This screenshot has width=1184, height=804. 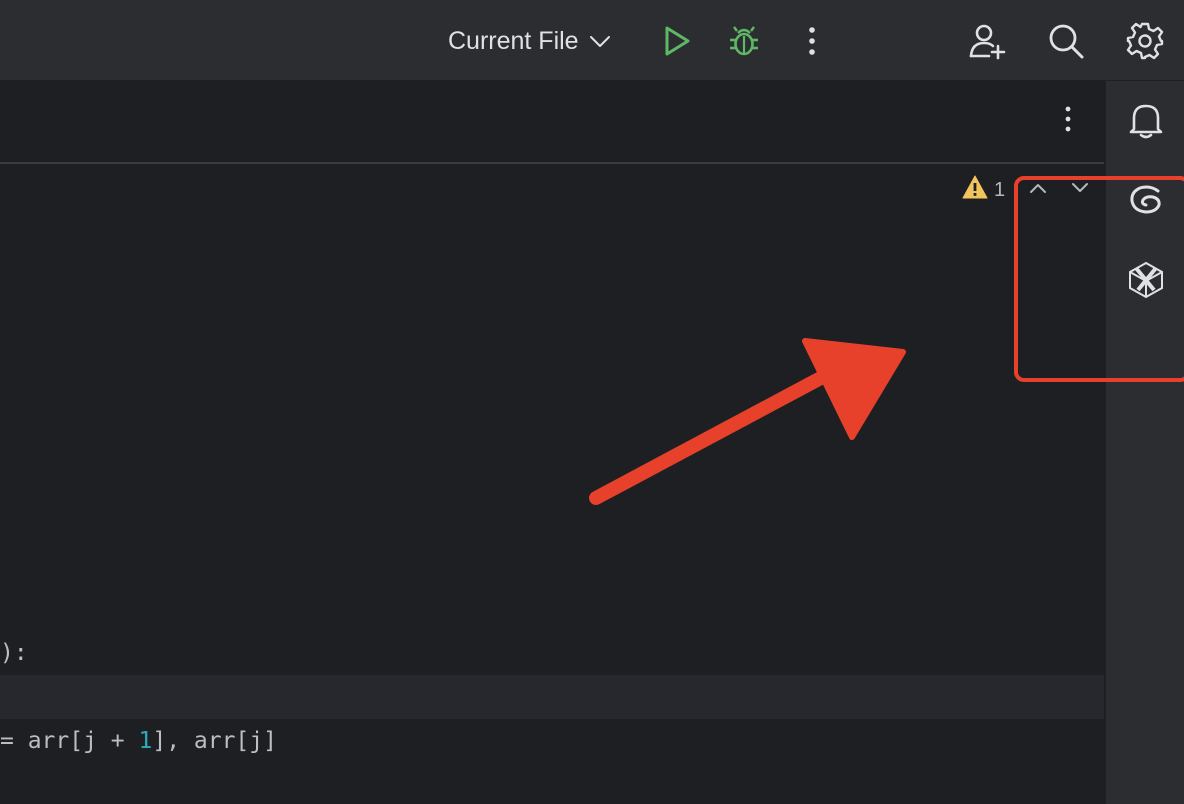 I want to click on notifications-button, so click(x=1146, y=122).